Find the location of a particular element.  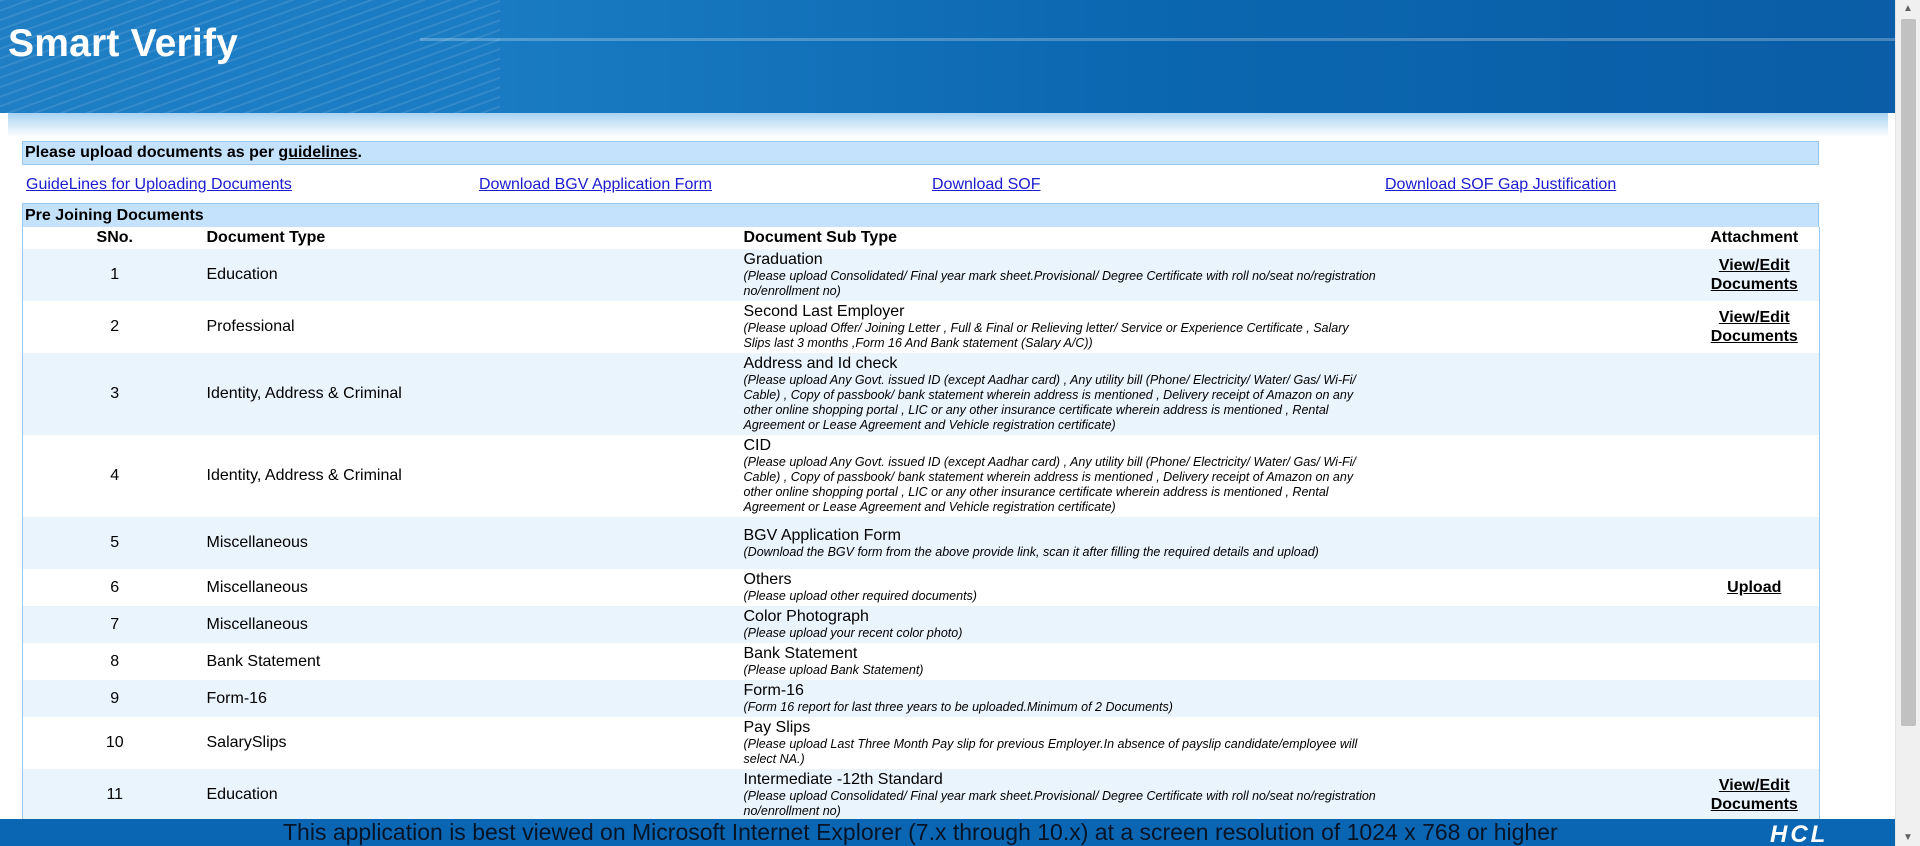

cell-sno: 5 is located at coordinates (114, 543).